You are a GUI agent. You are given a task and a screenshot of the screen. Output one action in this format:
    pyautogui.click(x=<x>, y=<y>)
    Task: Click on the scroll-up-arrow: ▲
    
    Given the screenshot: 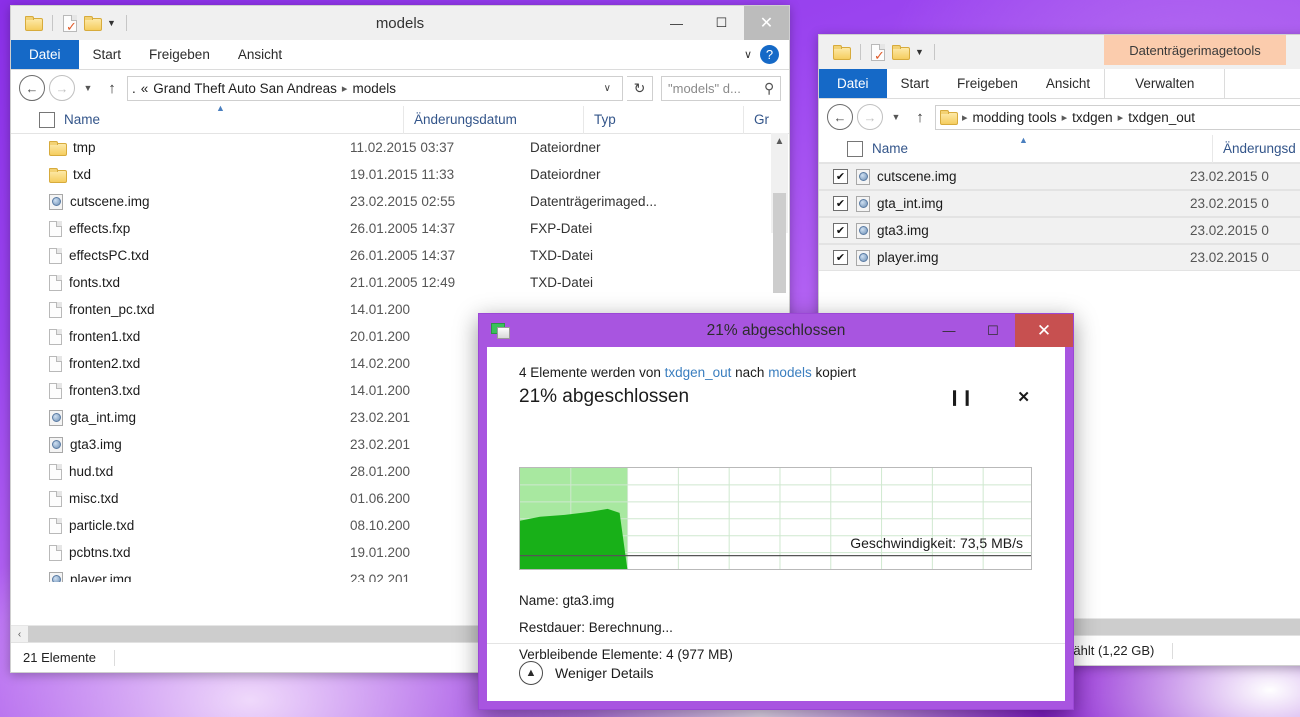 What is the action you would take?
    pyautogui.click(x=779, y=141)
    